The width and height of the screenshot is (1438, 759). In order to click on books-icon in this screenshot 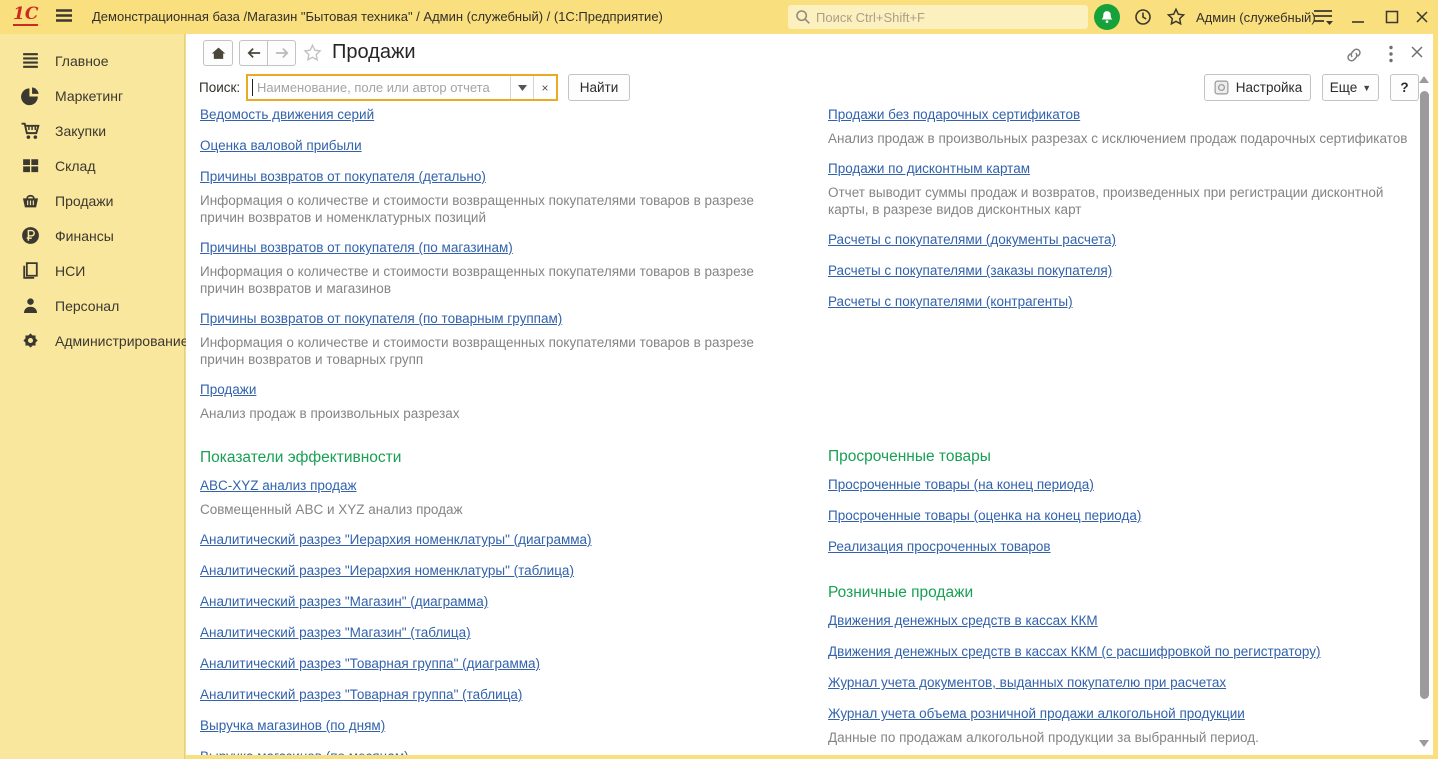, I will do `click(30, 270)`.